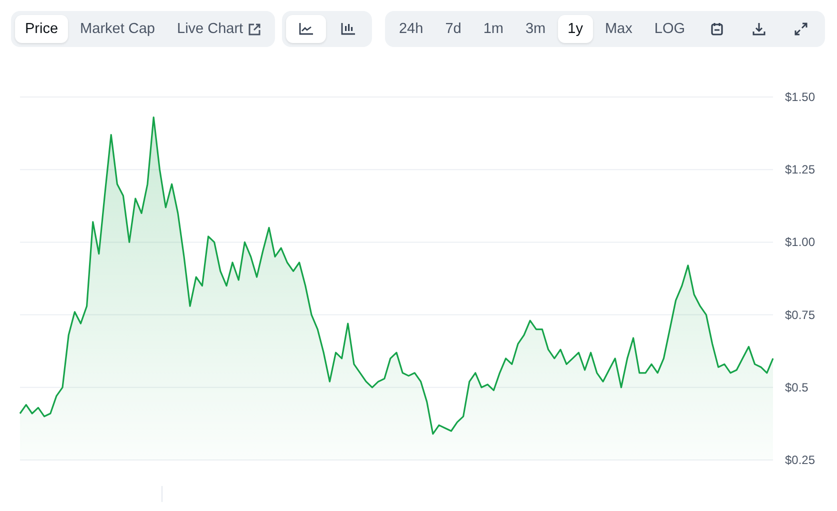 This screenshot has width=837, height=511. I want to click on range-button: 7d, so click(453, 29).